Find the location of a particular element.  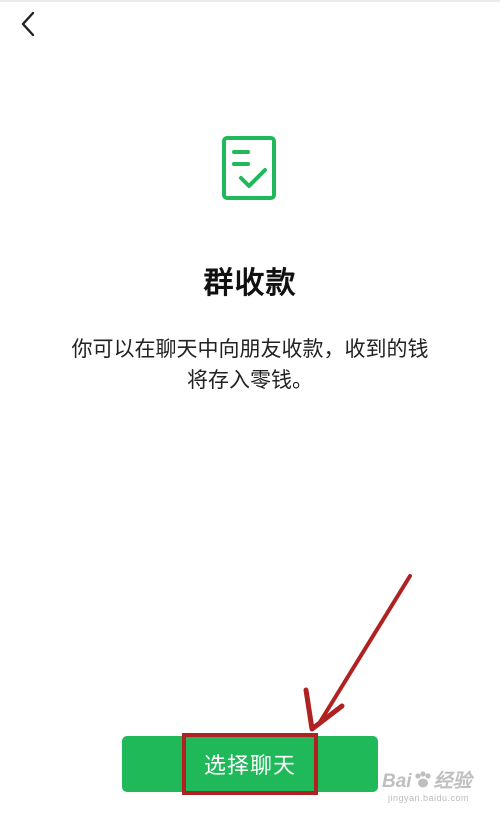

description-line: 将存入零钱。 is located at coordinates (250, 380).